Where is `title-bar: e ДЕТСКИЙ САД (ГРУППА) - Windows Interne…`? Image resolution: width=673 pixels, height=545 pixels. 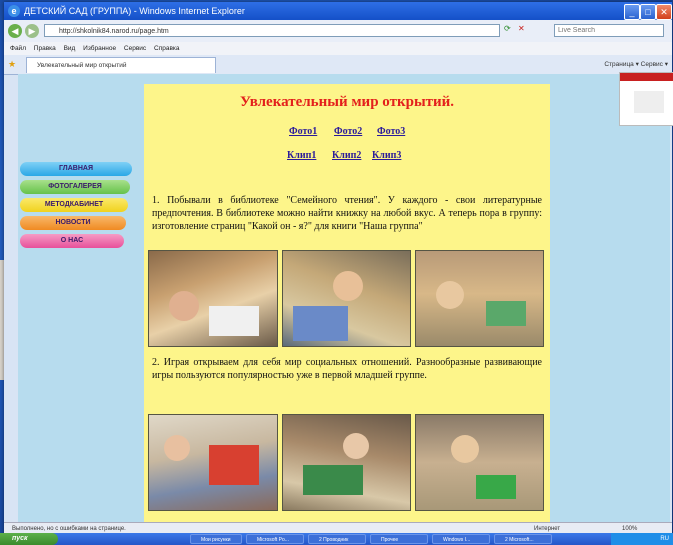
title-bar: e ДЕТСКИЙ САД (ГРУППА) - Windows Interne… is located at coordinates (338, 11).